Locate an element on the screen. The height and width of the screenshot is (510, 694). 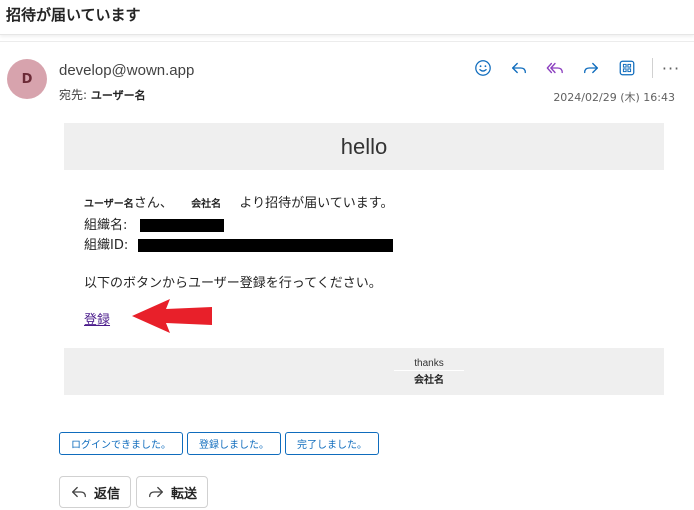
suggested-reply-registered: 登録しました。 is located at coordinates (234, 443).